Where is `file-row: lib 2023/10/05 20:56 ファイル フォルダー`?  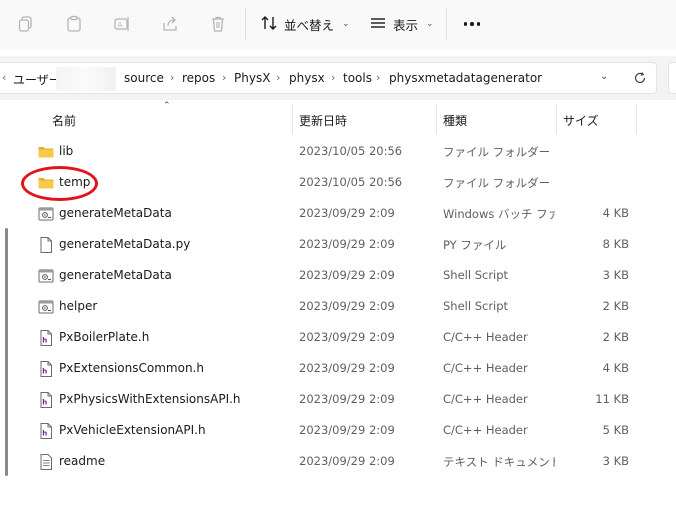 file-row: lib 2023/10/05 20:56 ファイル フォルダー is located at coordinates (329, 151).